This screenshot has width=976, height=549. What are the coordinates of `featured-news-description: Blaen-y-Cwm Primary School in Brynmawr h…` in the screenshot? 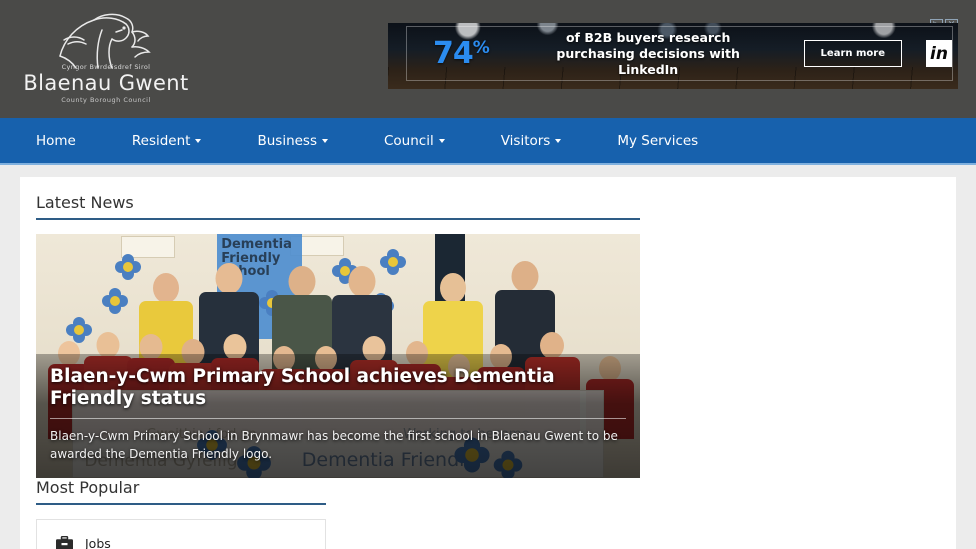 It's located at (334, 445).